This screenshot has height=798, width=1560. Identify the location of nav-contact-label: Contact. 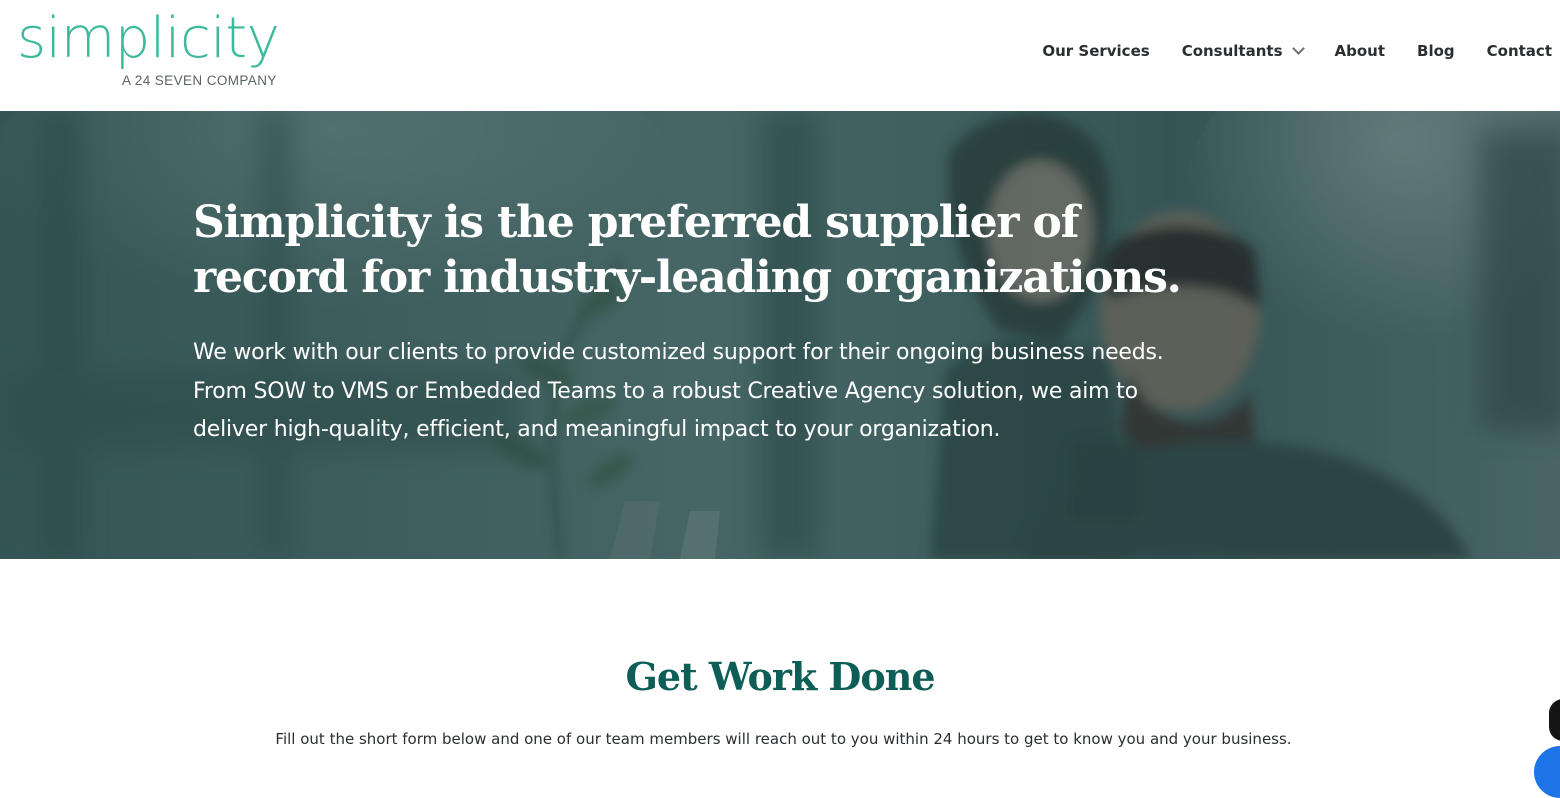
(1519, 51).